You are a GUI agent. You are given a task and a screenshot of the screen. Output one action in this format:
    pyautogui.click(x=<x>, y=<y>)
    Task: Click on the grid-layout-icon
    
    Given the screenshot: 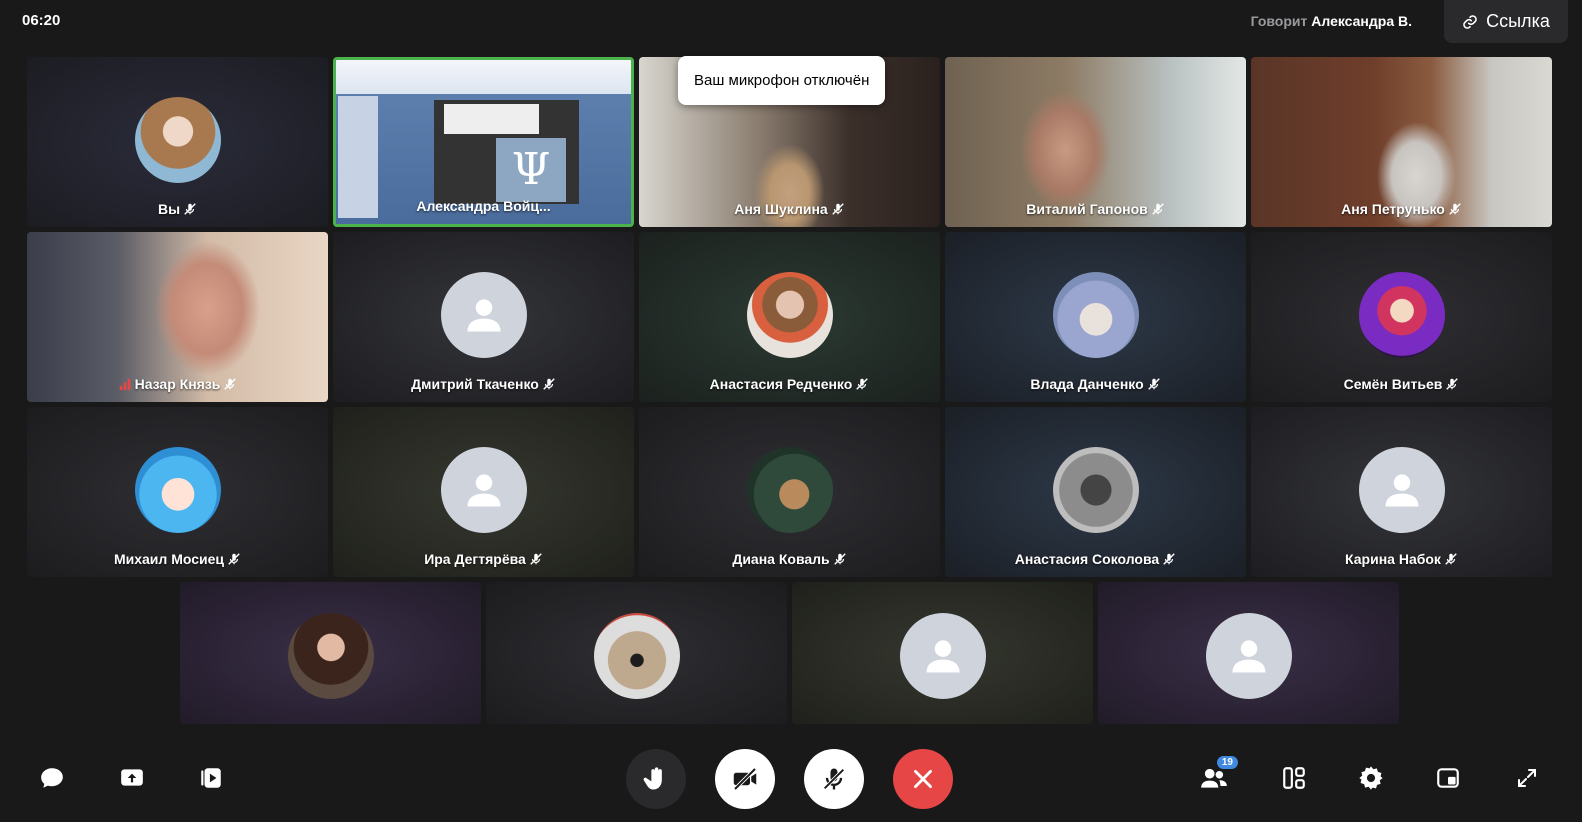 What is the action you would take?
    pyautogui.click(x=1294, y=778)
    